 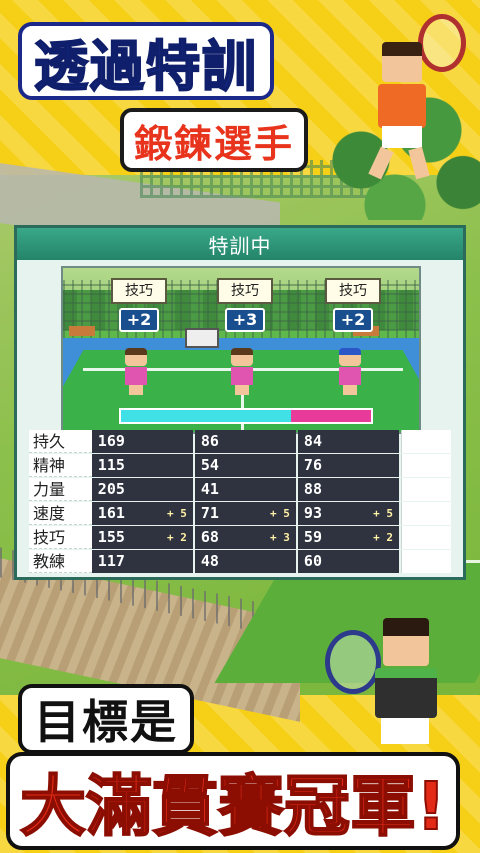 What do you see at coordinates (348, 465) in the screenshot?
I see `stat-cell: 76` at bounding box center [348, 465].